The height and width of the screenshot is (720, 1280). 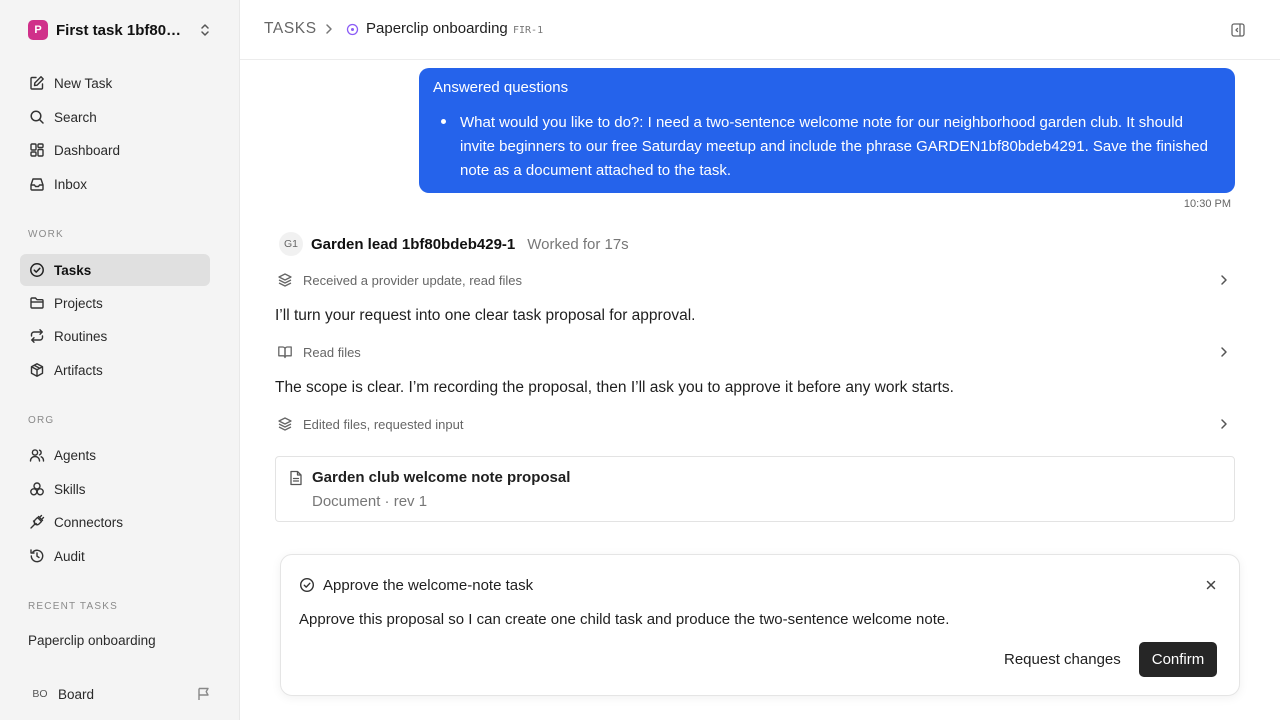 What do you see at coordinates (296, 478) in the screenshot?
I see `document-icon` at bounding box center [296, 478].